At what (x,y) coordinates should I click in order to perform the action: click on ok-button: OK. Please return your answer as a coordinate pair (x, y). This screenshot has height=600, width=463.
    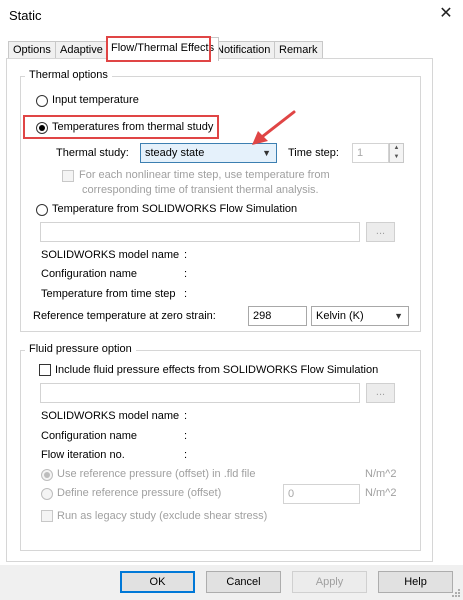
    Looking at the image, I should click on (157, 582).